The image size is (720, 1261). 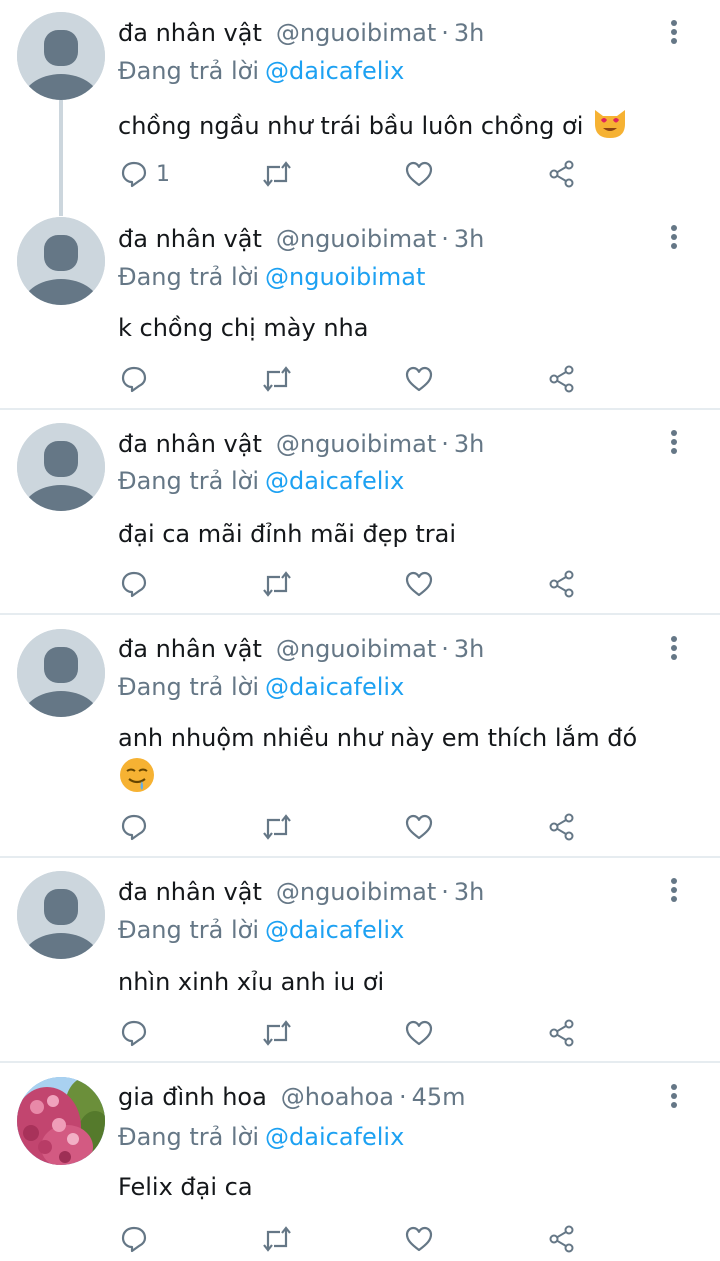 I want to click on flower-photo-avatar, so click(x=61, y=1121).